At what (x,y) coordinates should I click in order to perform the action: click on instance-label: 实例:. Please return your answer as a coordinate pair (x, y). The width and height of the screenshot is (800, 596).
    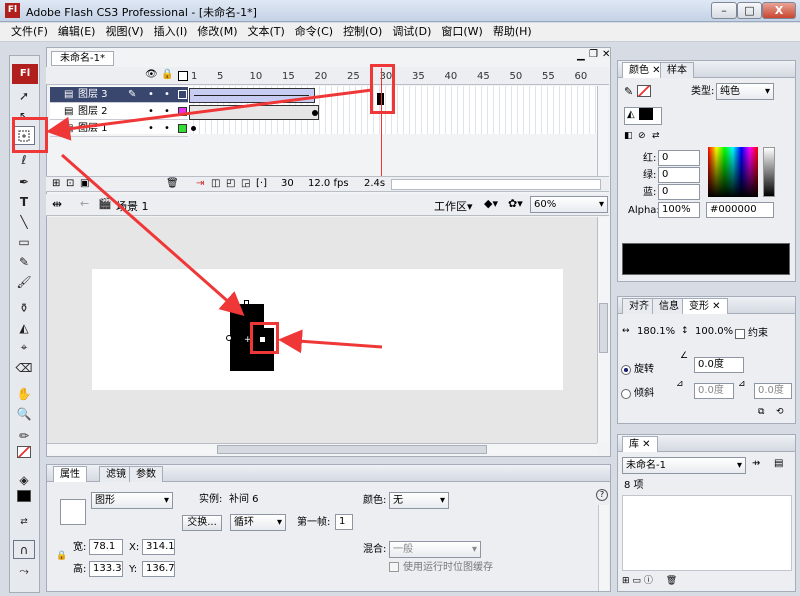
    Looking at the image, I should click on (211, 499).